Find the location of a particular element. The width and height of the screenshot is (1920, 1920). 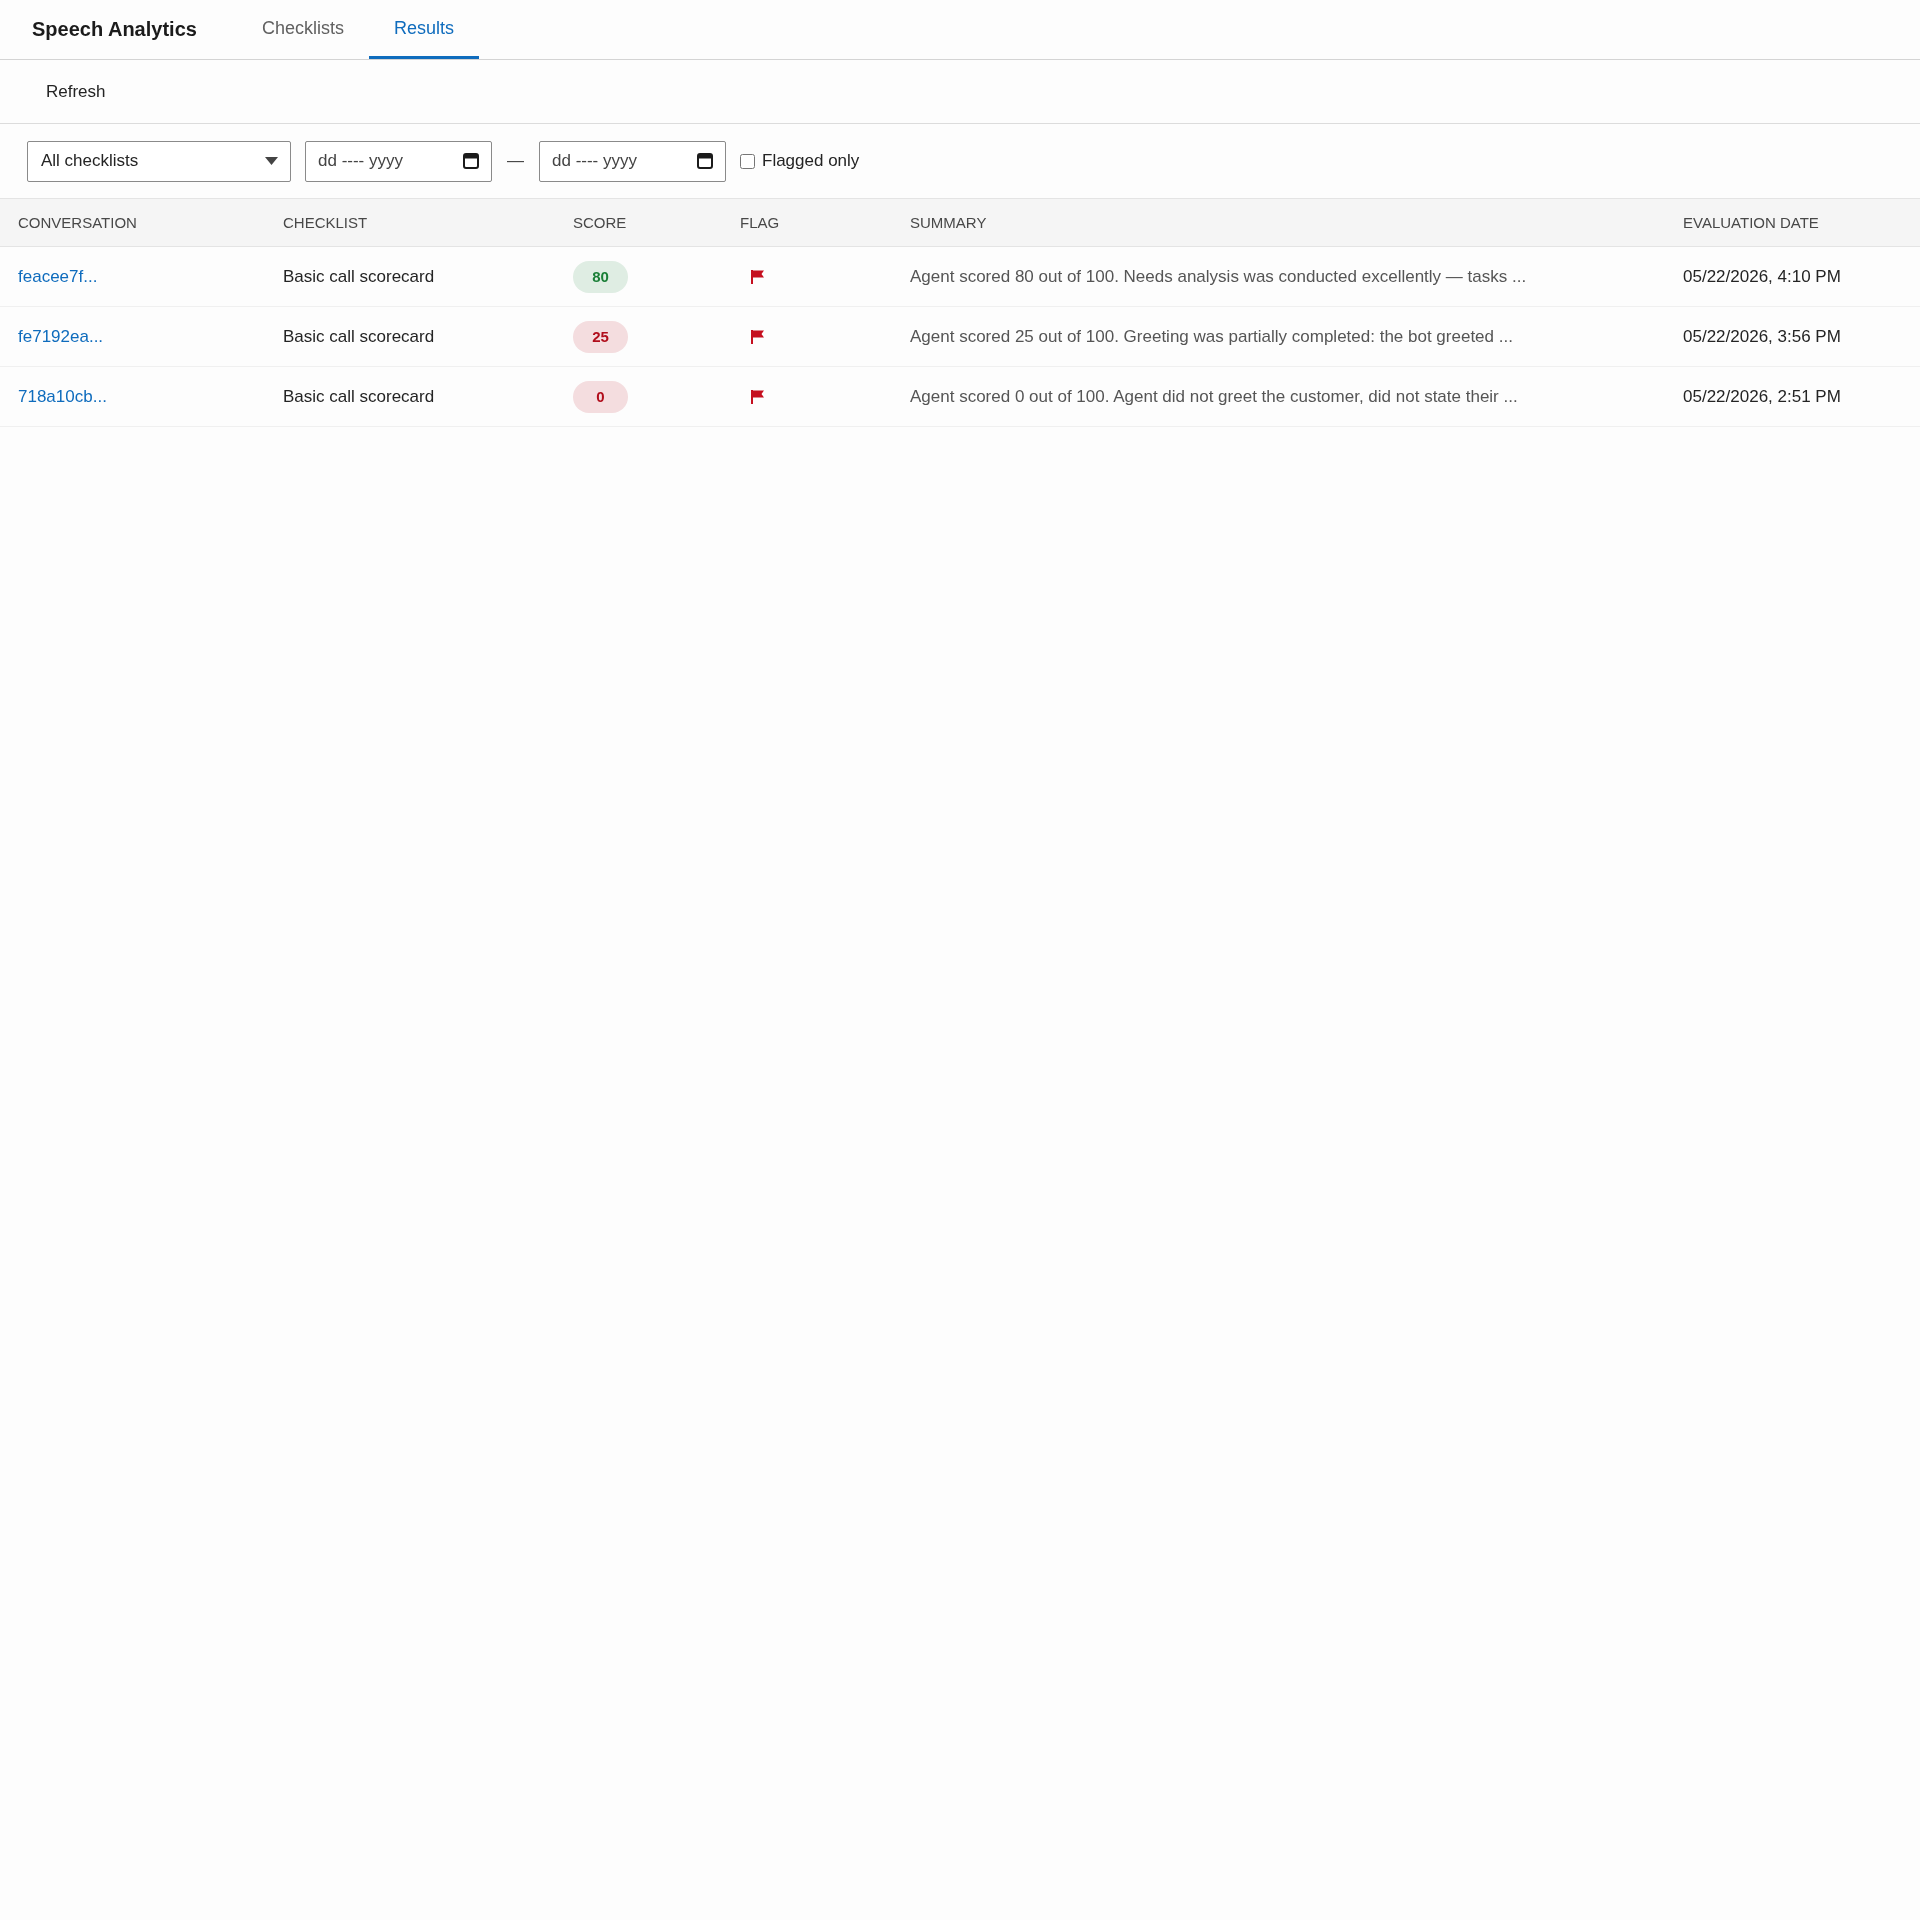

column-header: CHECKLIST is located at coordinates (325, 222).